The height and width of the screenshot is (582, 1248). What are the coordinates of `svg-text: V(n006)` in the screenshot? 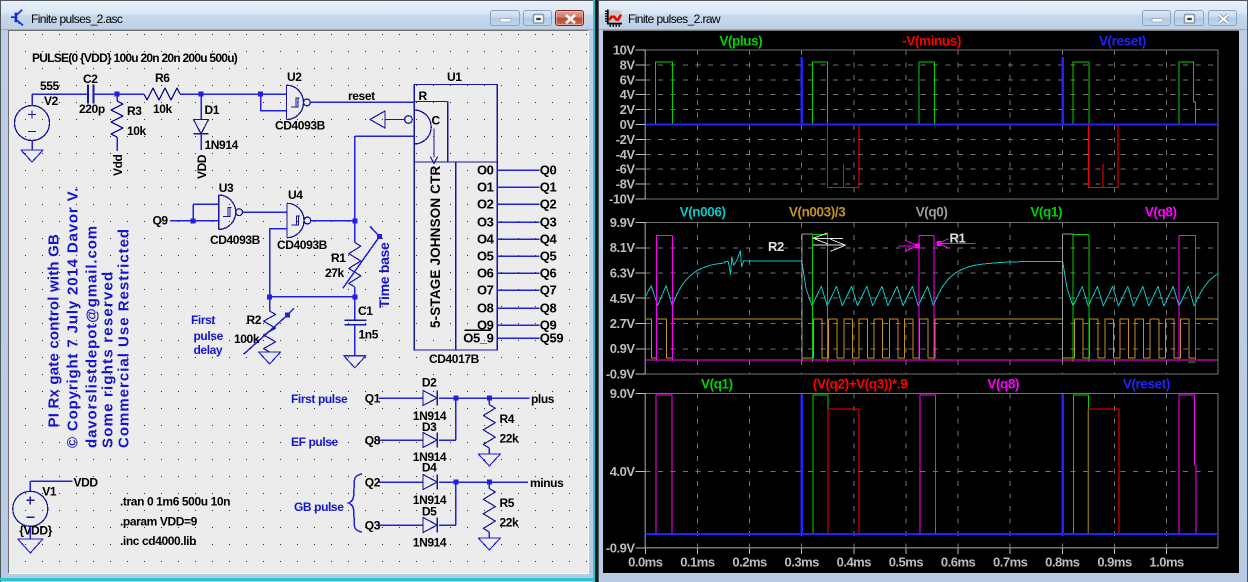 It's located at (703, 212).